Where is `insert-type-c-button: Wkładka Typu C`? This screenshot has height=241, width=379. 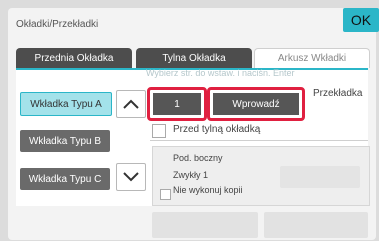
insert-type-c-button: Wkładka Typu C is located at coordinates (65, 179).